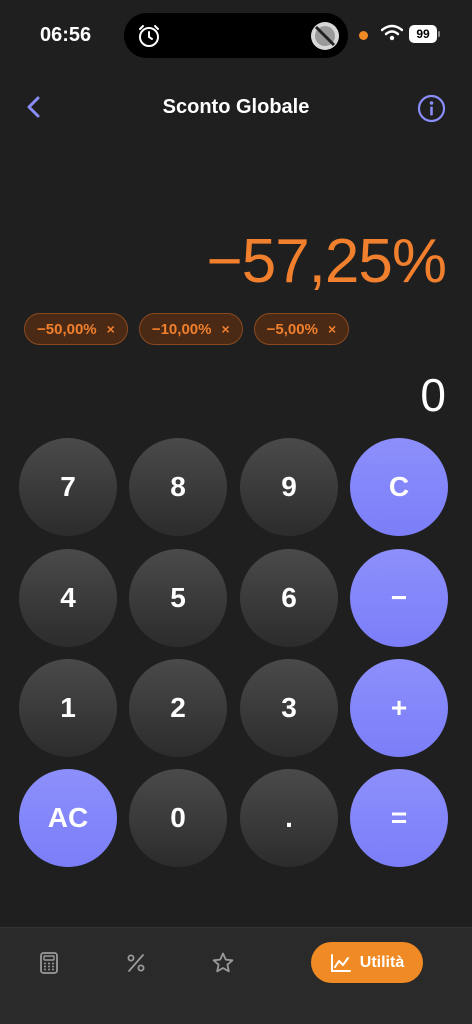  I want to click on tab-utilita-label: Utilità, so click(382, 962).